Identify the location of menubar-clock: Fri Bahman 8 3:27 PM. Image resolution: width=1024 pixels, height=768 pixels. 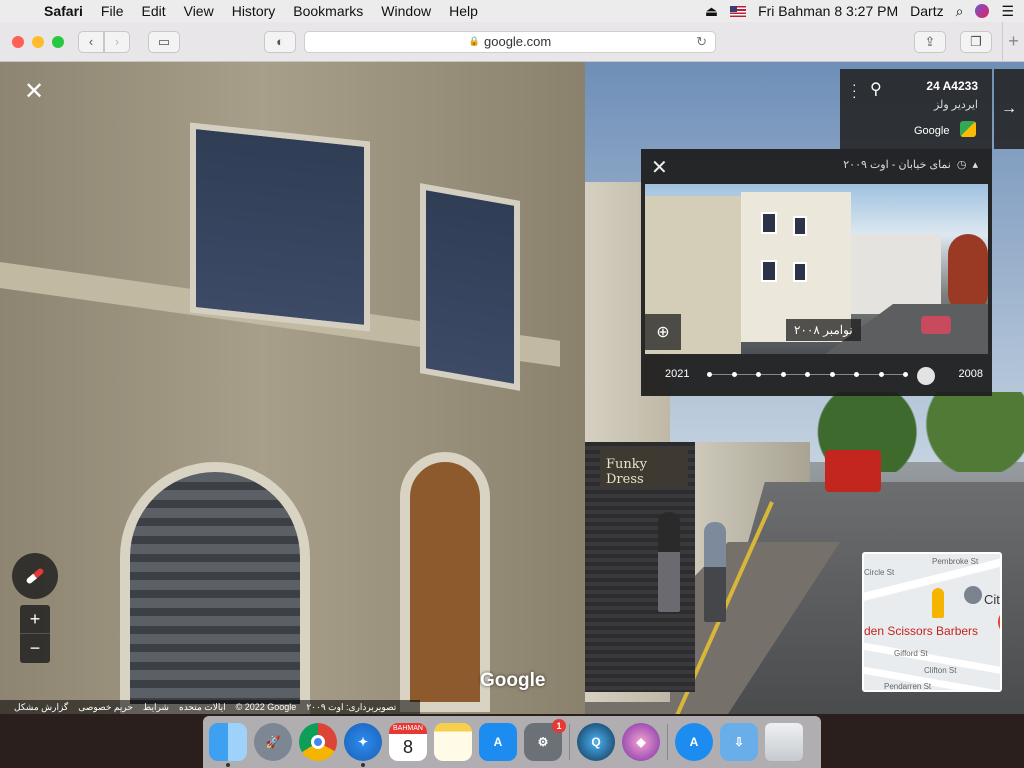
(828, 11).